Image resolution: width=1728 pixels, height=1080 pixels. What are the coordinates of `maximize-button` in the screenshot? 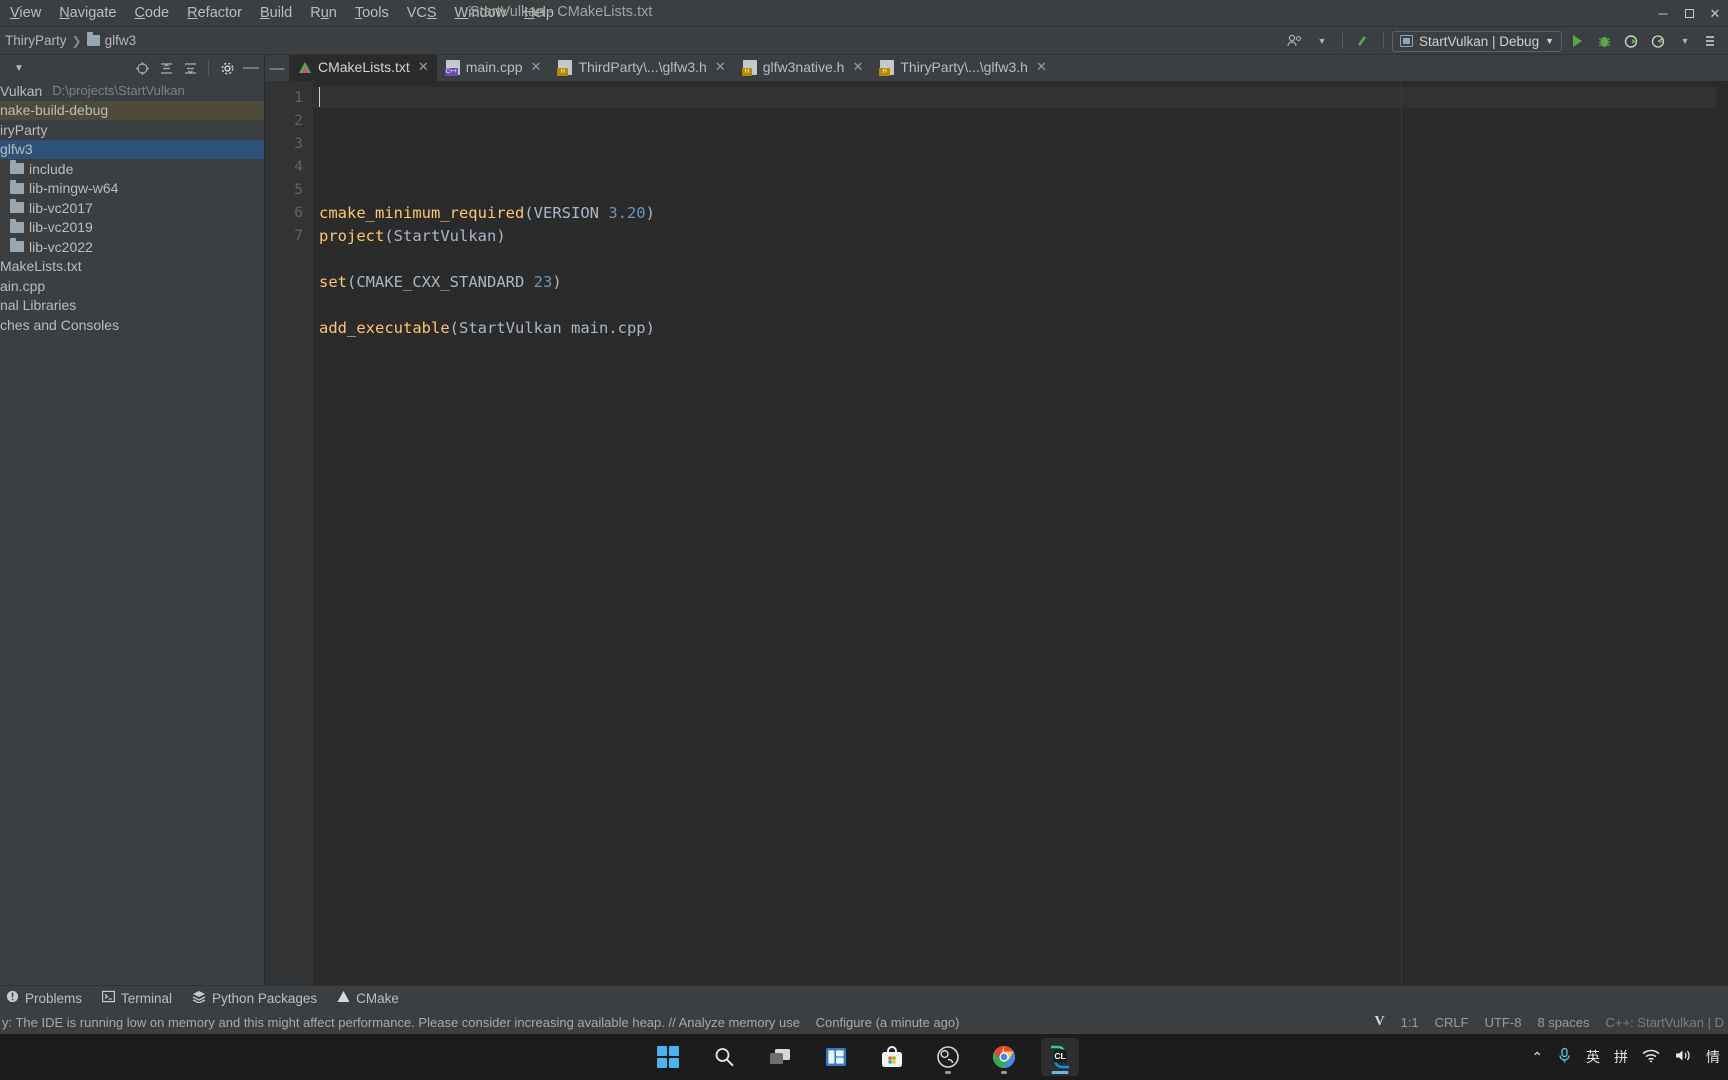 It's located at (1689, 13).